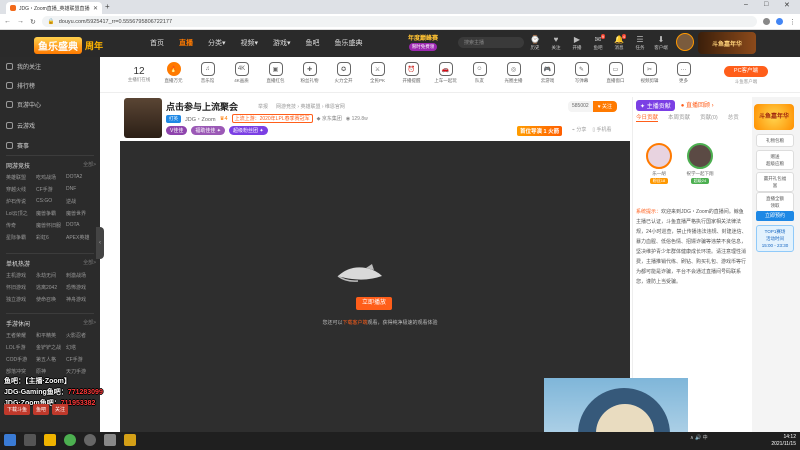  What do you see at coordinates (775, 202) in the screenshot?
I see `gift-card-4: 直播全额 领取` at bounding box center [775, 202].